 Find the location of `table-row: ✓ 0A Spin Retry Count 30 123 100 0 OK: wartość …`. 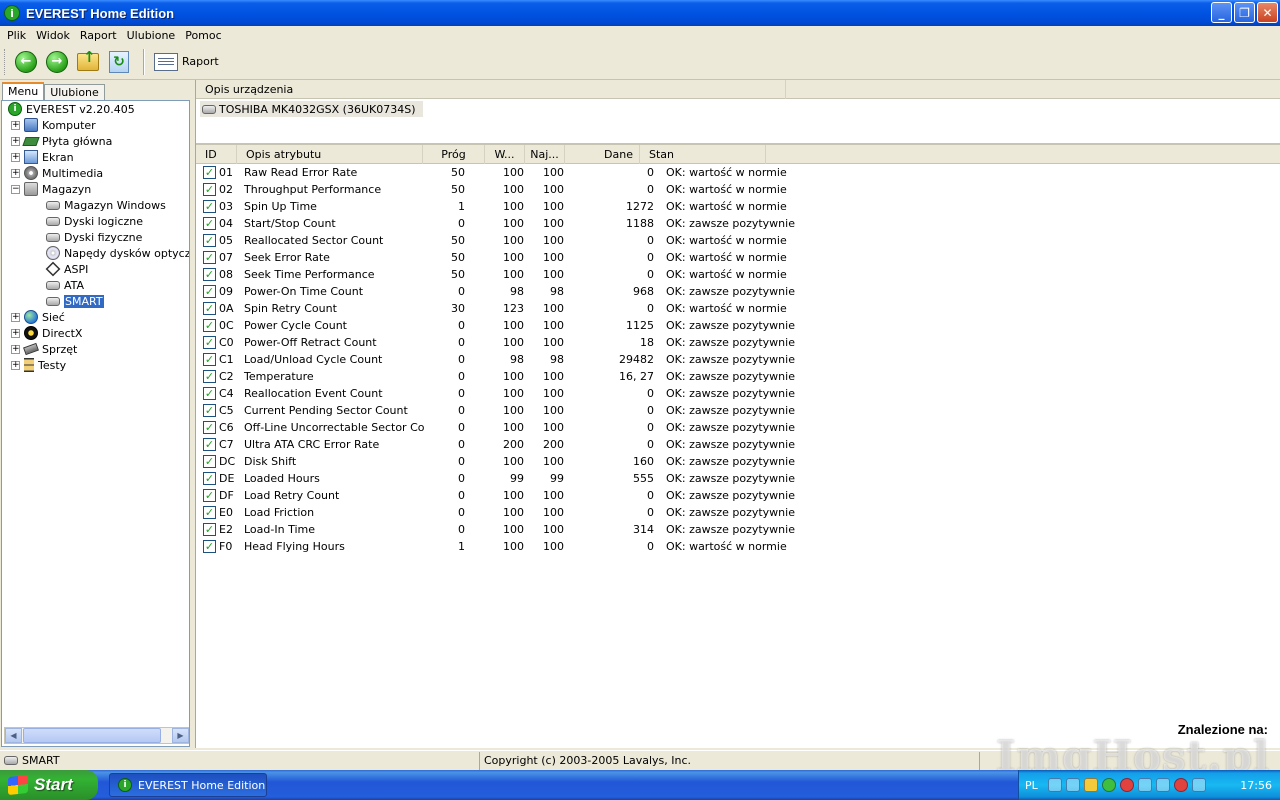

table-row: ✓ 0A Spin Retry Count 30 123 100 0 OK: wartość … is located at coordinates (738, 308).